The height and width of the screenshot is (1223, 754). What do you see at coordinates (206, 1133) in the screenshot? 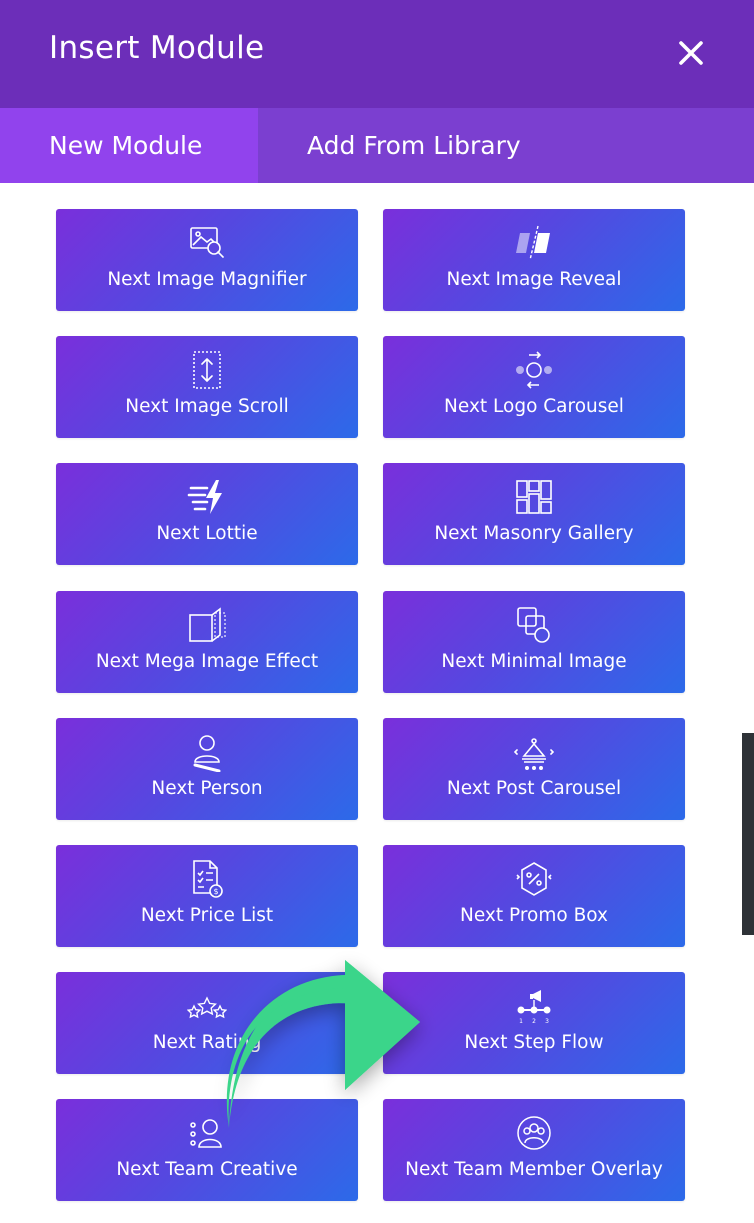
I see `team-creative-icon` at bounding box center [206, 1133].